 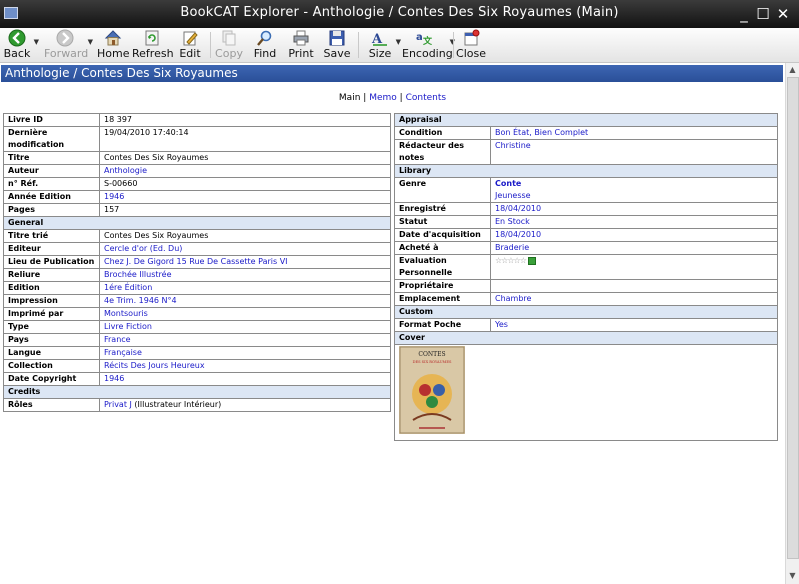 I want to click on rating-stars-icon: ☆☆☆☆☆, so click(x=511, y=260).